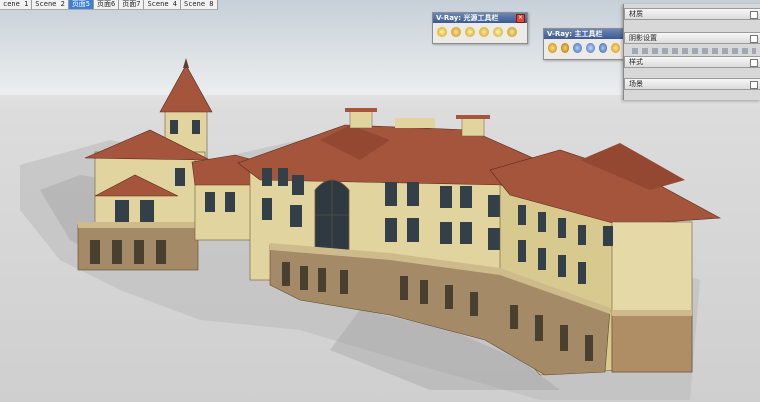 The image size is (760, 402). What do you see at coordinates (498, 32) in the screenshot?
I see `sphere-light-icon` at bounding box center [498, 32].